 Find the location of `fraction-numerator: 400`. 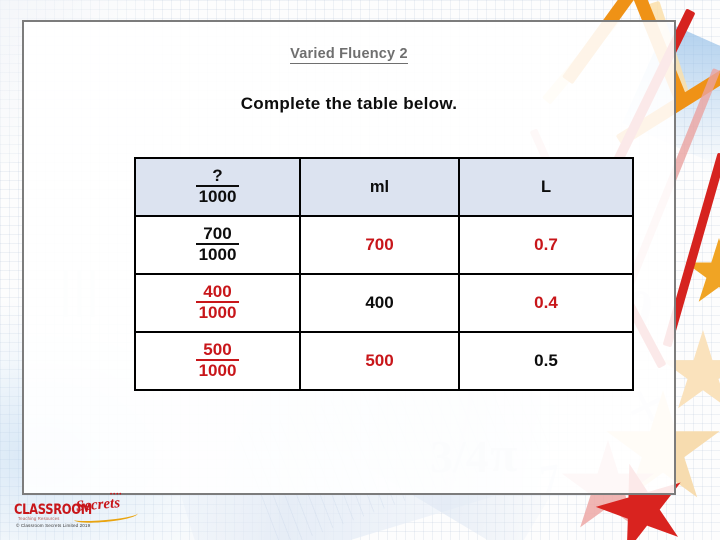

fraction-numerator: 400 is located at coordinates (217, 293).